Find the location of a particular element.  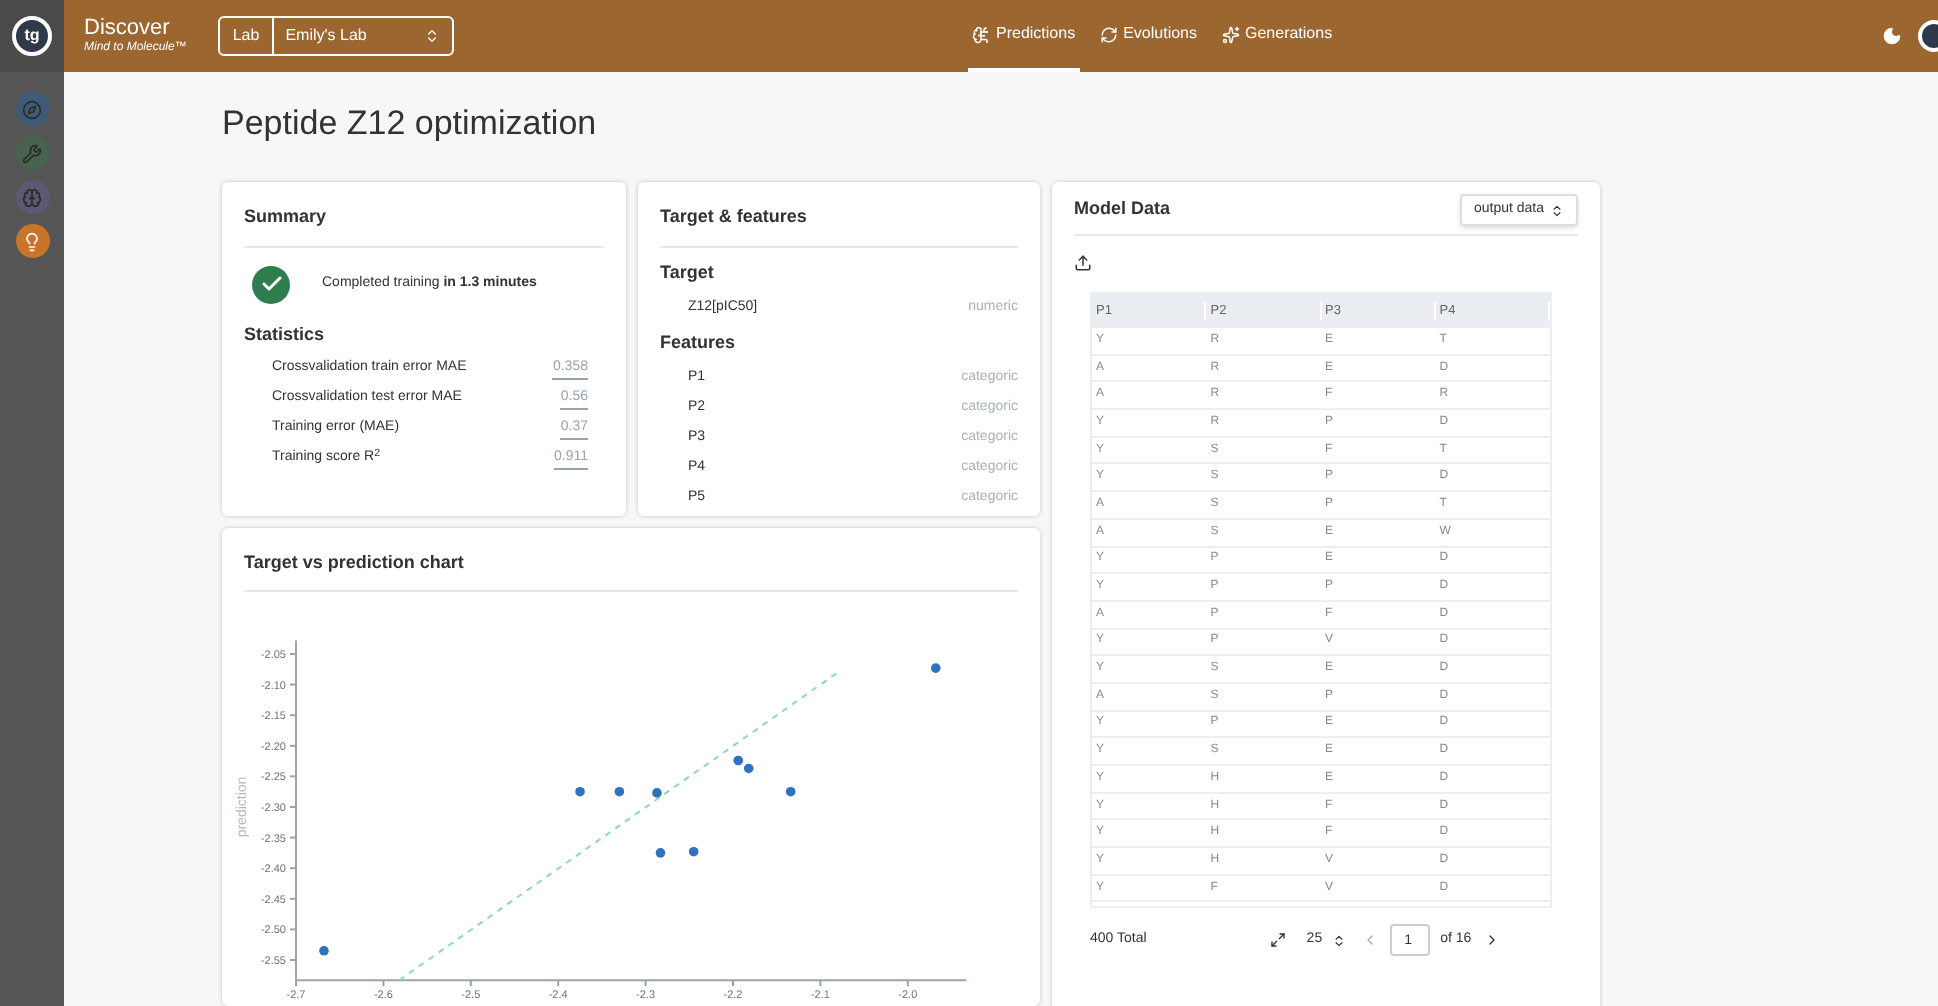

wrench-icon is located at coordinates (32, 153).